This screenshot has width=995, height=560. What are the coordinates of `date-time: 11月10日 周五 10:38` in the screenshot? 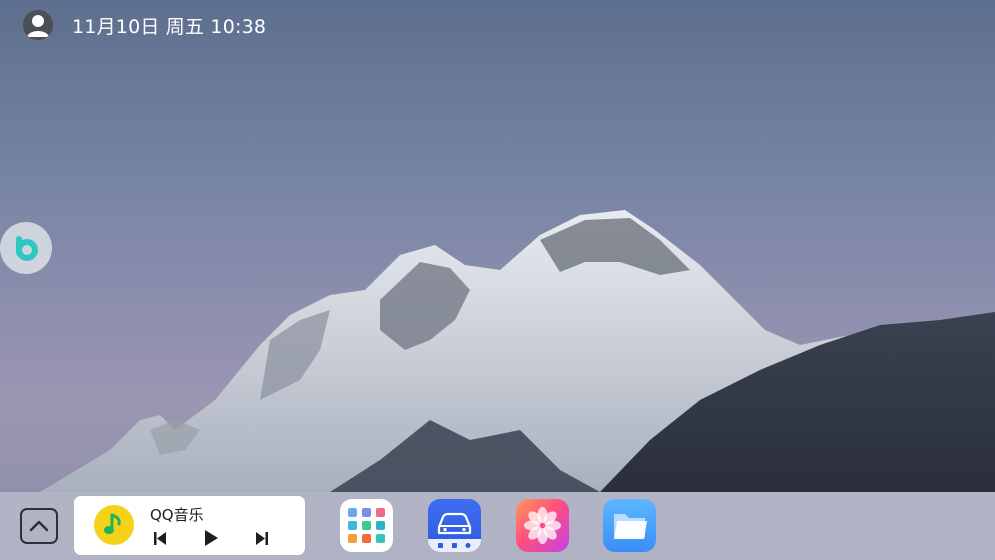 It's located at (169, 26).